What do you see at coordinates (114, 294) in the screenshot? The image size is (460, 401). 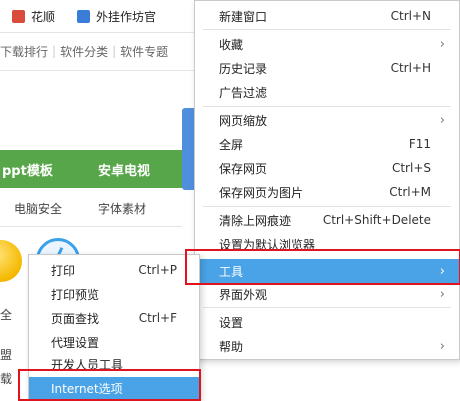 I see `submenu-item-print-preview: 打印预览` at bounding box center [114, 294].